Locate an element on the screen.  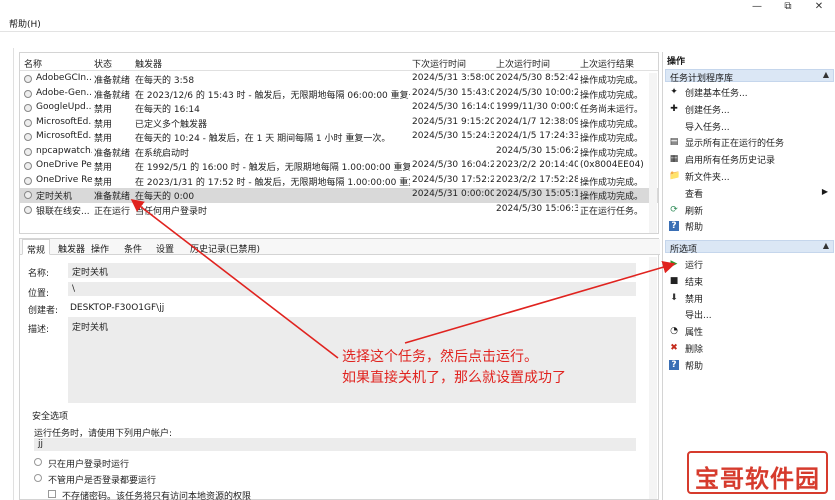
cell-status: 禁用 is located at coordinates (103, 124).